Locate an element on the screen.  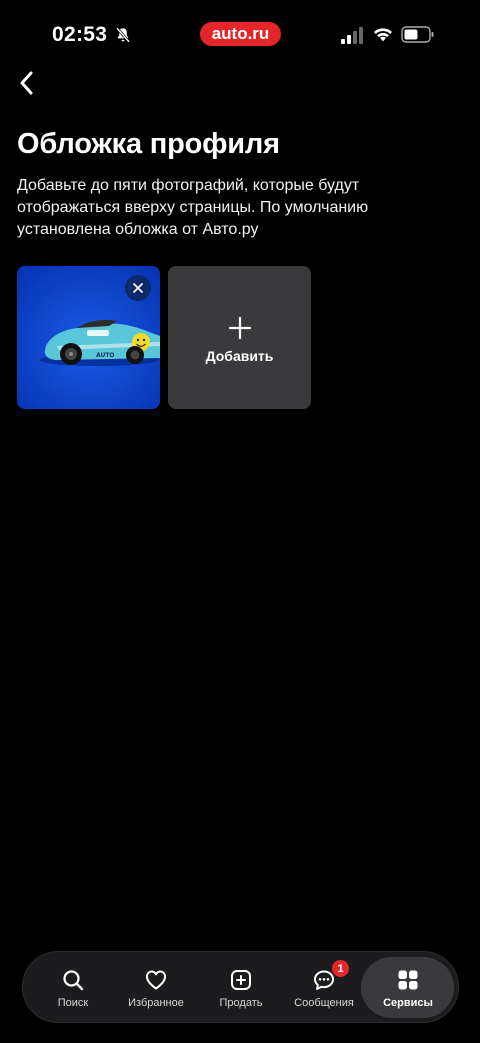
chevron-left-icon is located at coordinates (26, 83).